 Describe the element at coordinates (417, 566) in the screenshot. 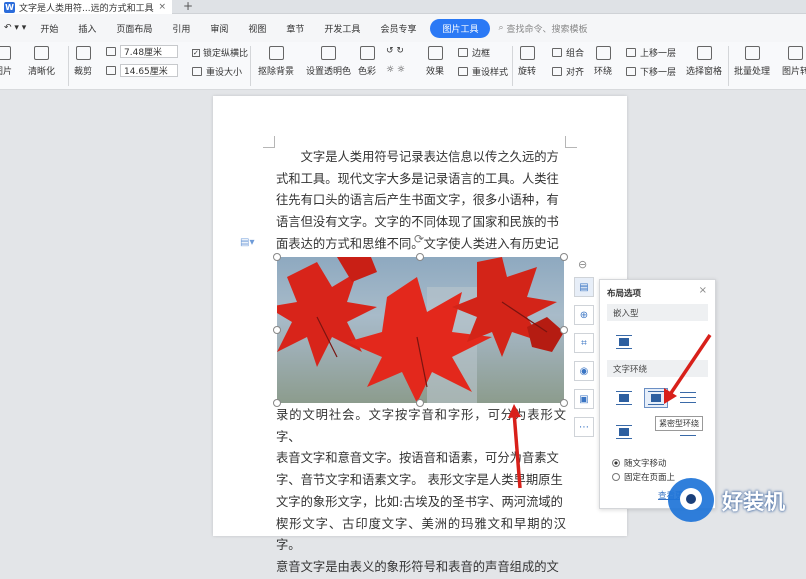

I see `text-line: 意音文字是由表义的象形符号和表音的声音组成的文` at that location.